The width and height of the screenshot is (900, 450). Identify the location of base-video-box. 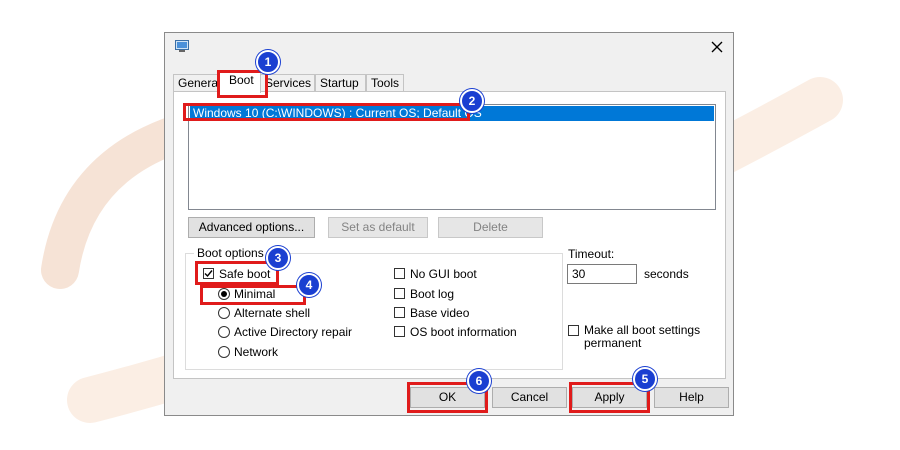
(399, 312).